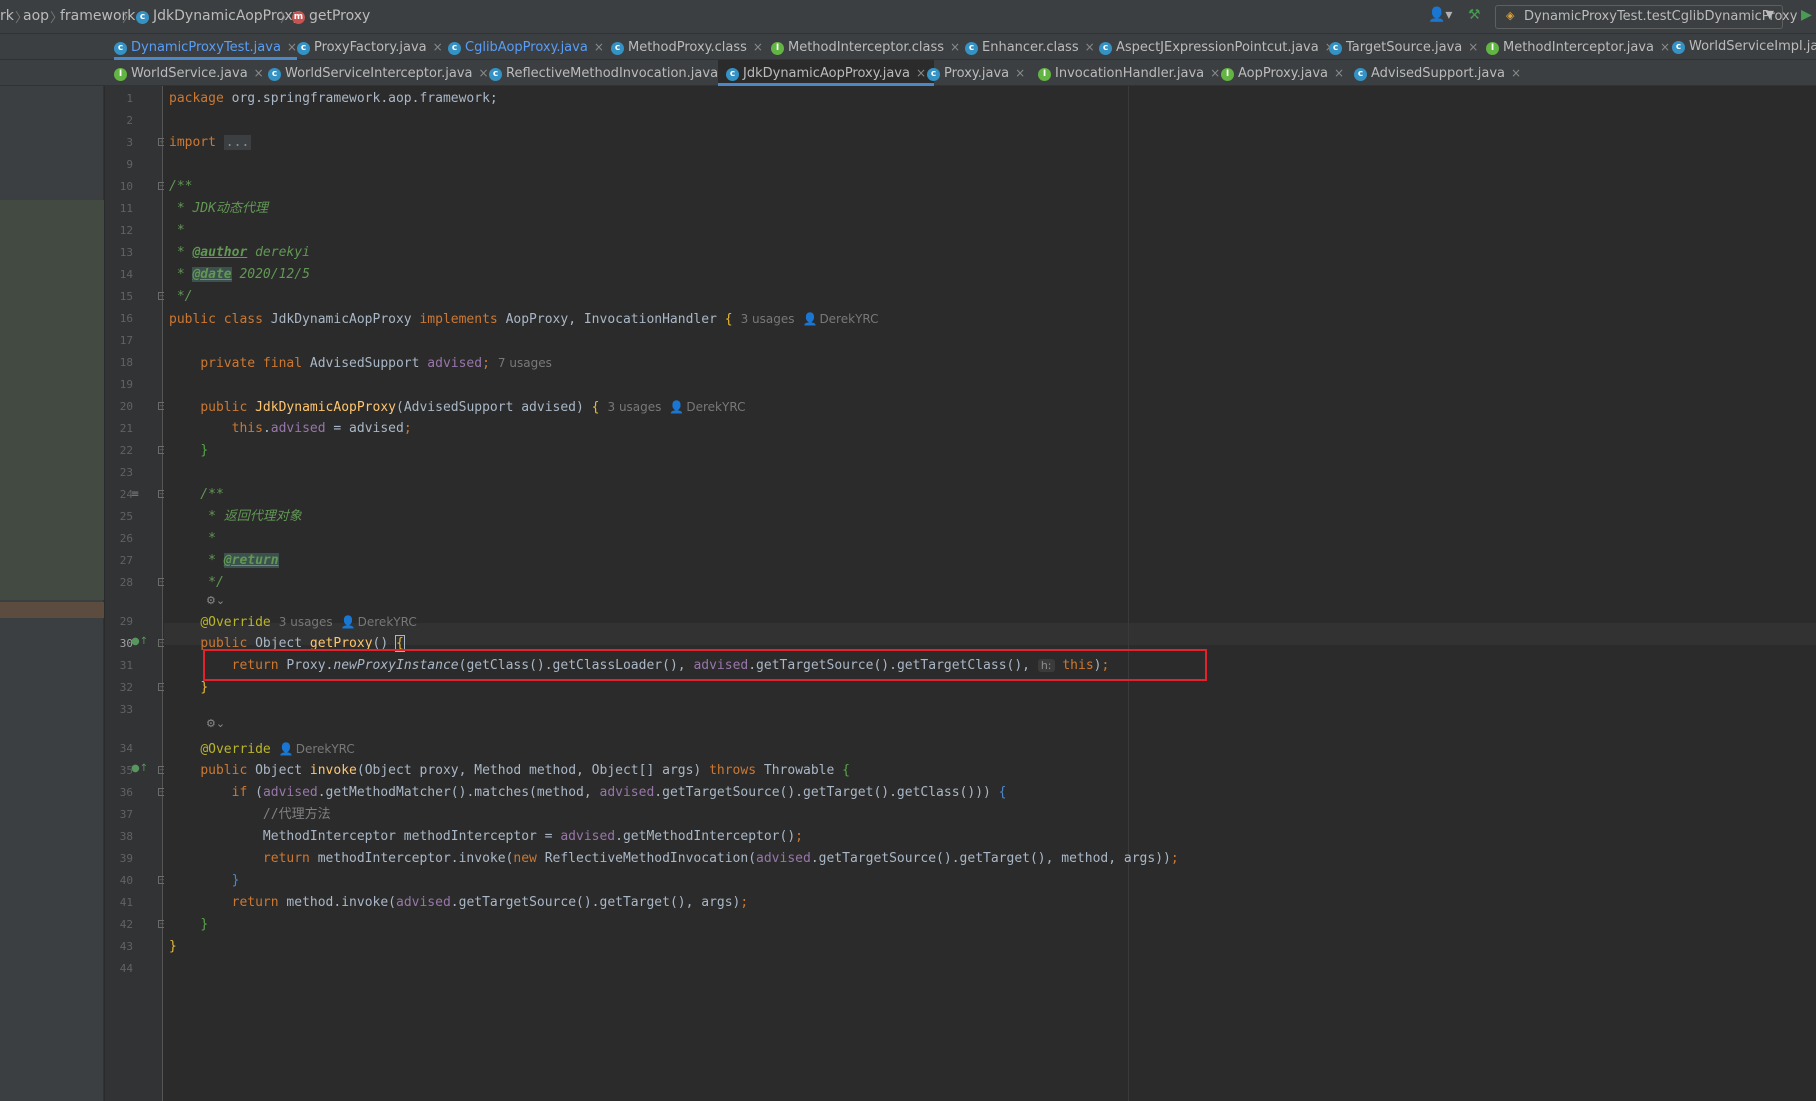 The height and width of the screenshot is (1101, 1816). I want to click on line-number: 22, so click(126, 450).